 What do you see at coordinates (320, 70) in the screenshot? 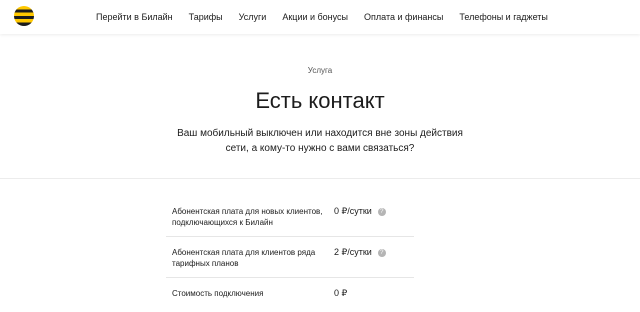
I see `service-eyebrow: Услуга` at bounding box center [320, 70].